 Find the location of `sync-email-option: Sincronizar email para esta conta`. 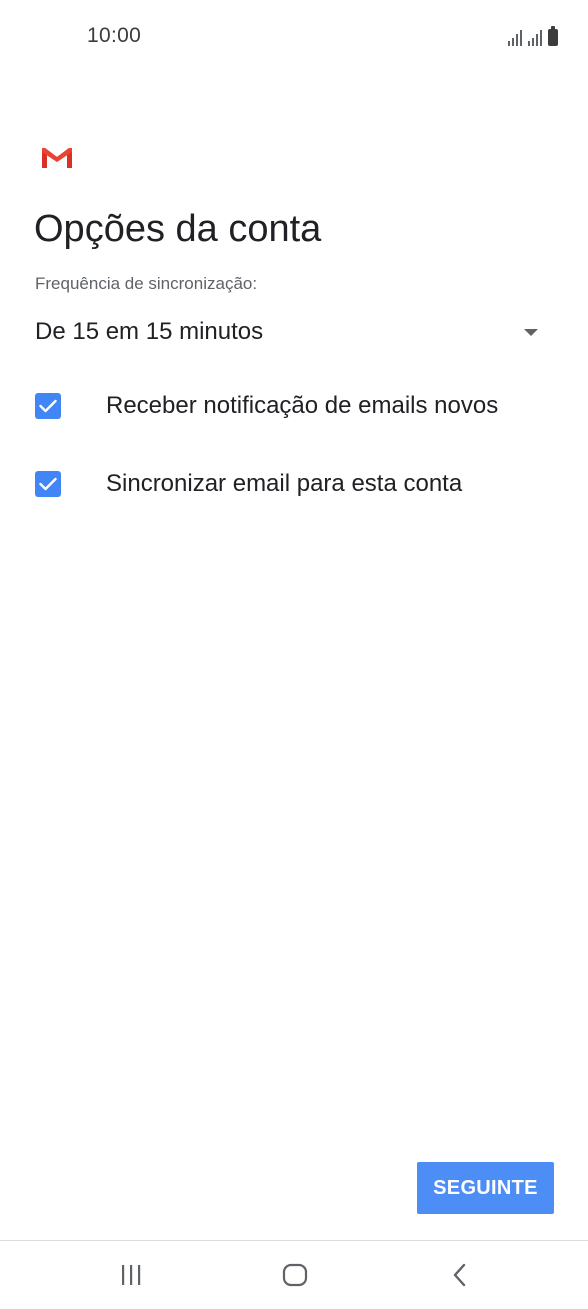

sync-email-option: Sincronizar email para esta conta is located at coordinates (295, 484).